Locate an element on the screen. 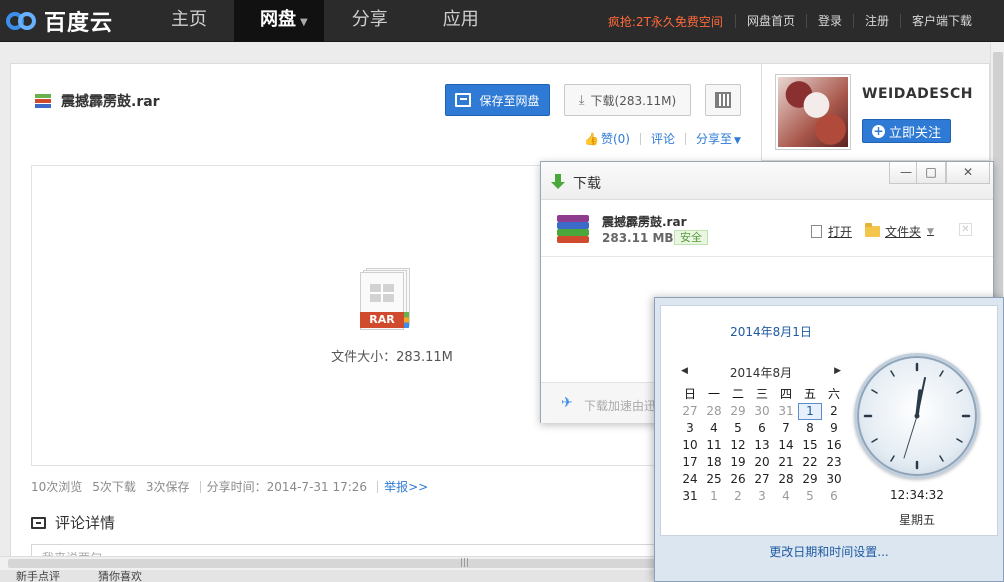  calendar-day: 12 is located at coordinates (738, 445).